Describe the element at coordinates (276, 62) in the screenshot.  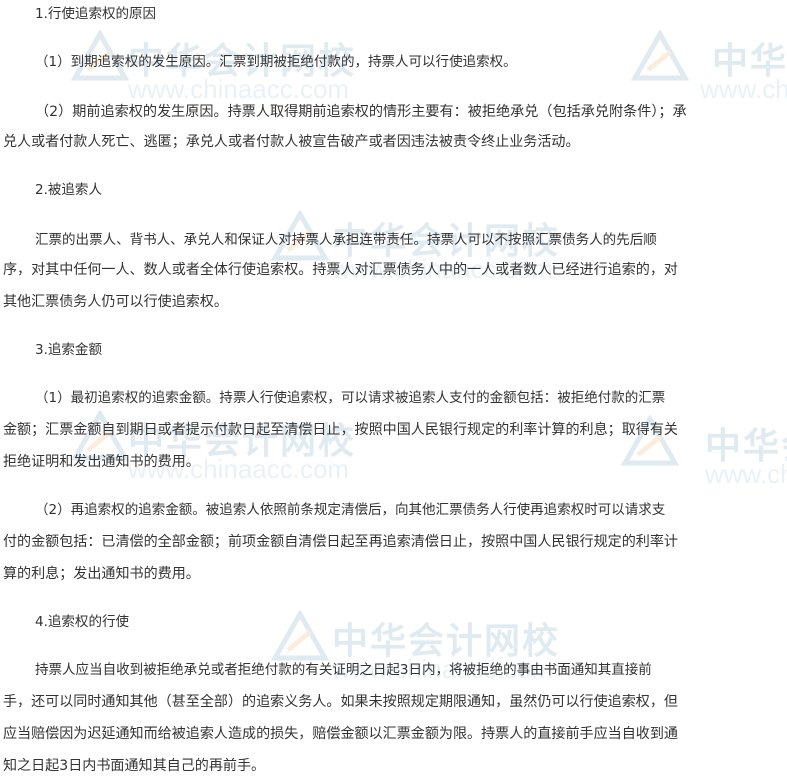
I see `paragraph-line: （1）到期追索权的发生原因。汇票到期被拒绝付款的，持票人可以行使追索权。` at that location.